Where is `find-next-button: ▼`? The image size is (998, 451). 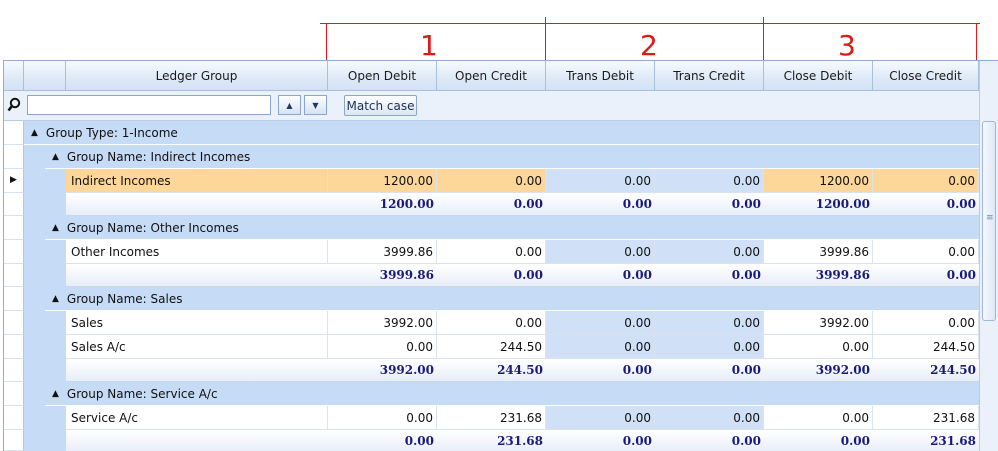 find-next-button: ▼ is located at coordinates (315, 105).